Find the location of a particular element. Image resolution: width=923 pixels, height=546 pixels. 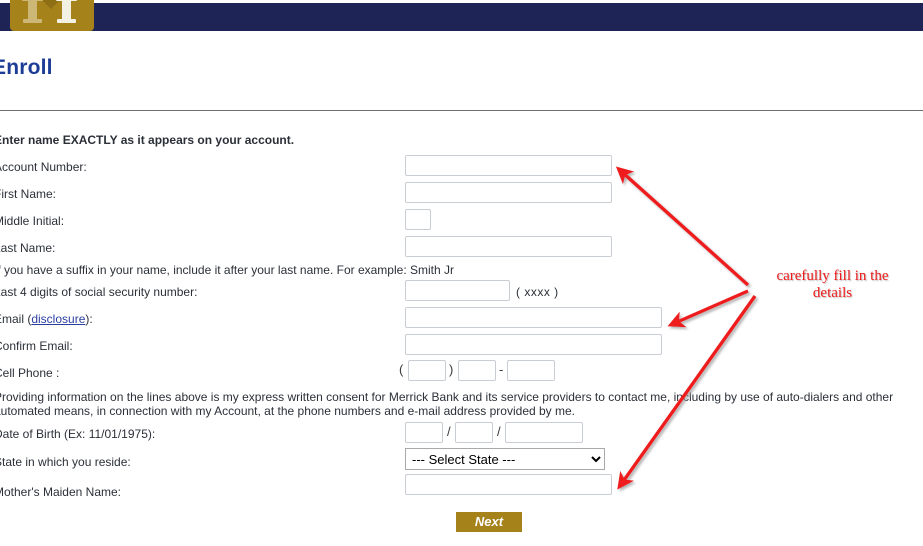

cell-phone-prefix-input is located at coordinates (477, 370).